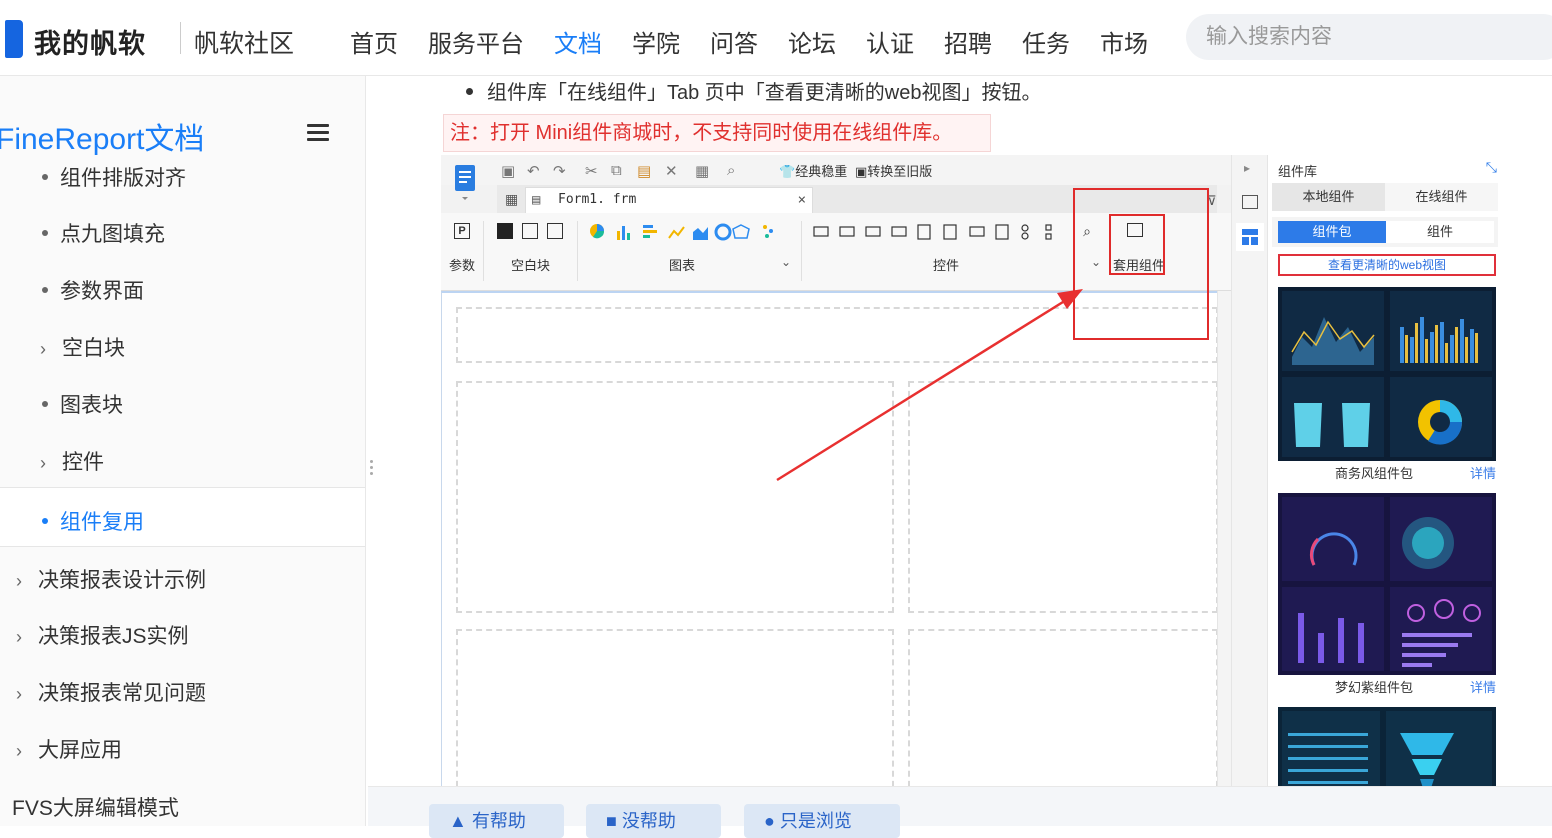 This screenshot has width=1552, height=838. What do you see at coordinates (372, 471) in the screenshot?
I see `resize-handle` at bounding box center [372, 471].